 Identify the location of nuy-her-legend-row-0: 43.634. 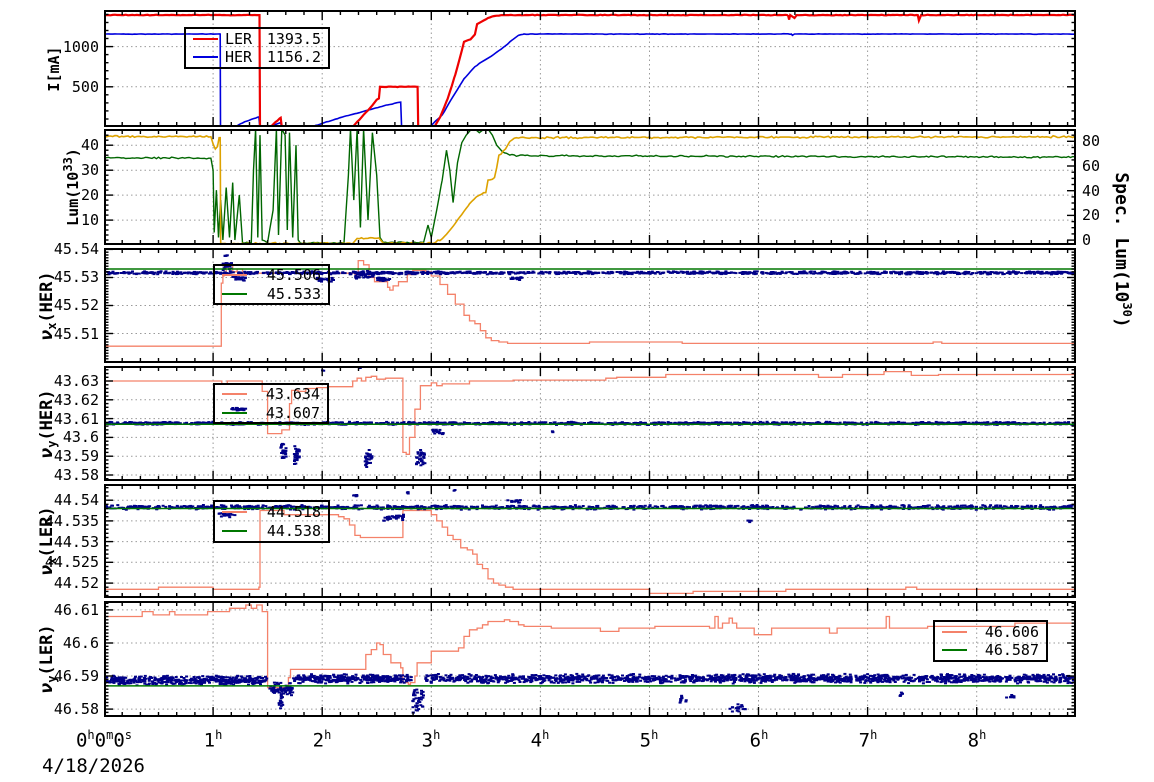
(271, 394).